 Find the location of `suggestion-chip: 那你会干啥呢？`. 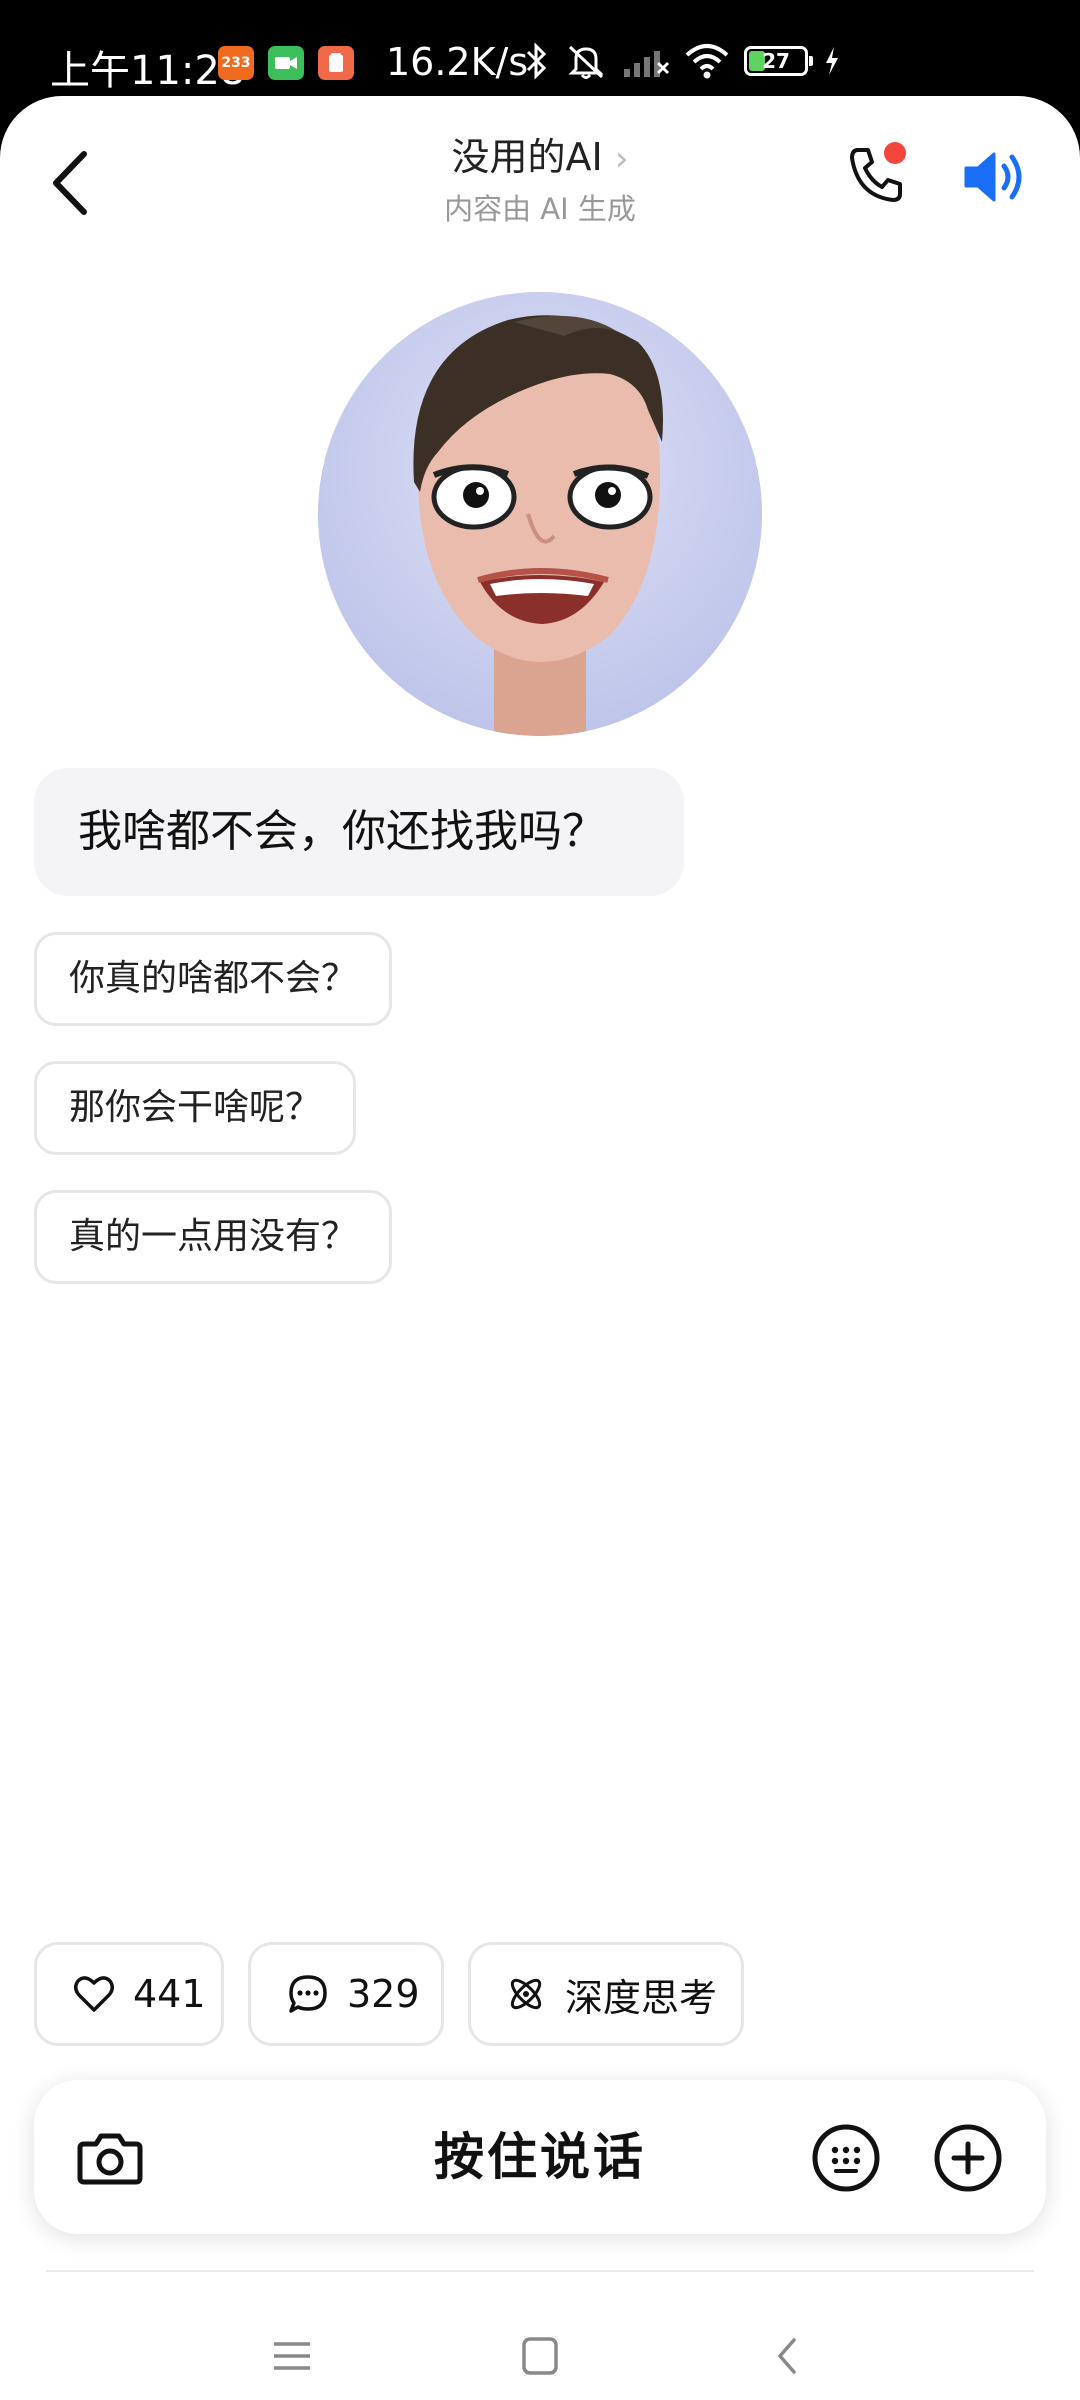

suggestion-chip: 那你会干啥呢？ is located at coordinates (195, 1108).